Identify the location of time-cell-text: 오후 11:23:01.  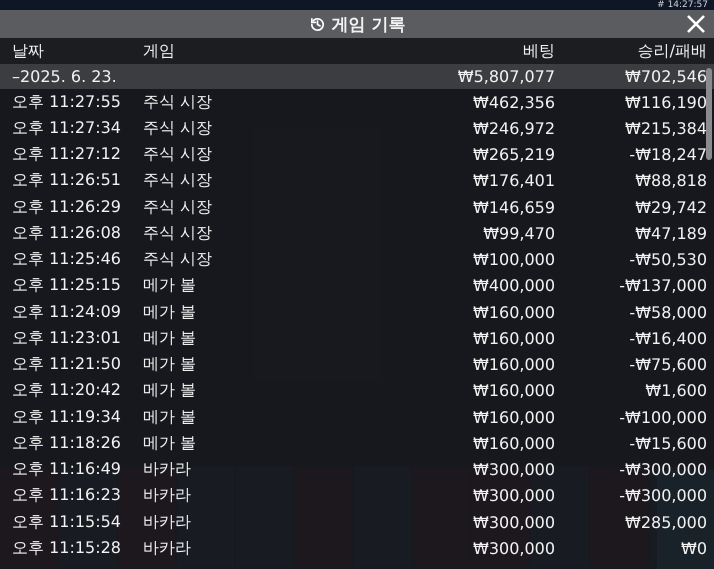
(67, 338).